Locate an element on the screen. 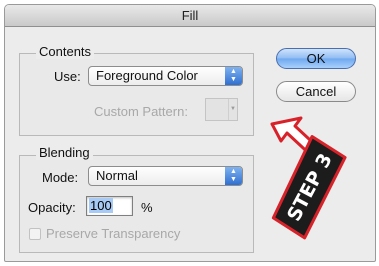 The image size is (379, 266). step-annotation: STEP 3 is located at coordinates (308, 178).